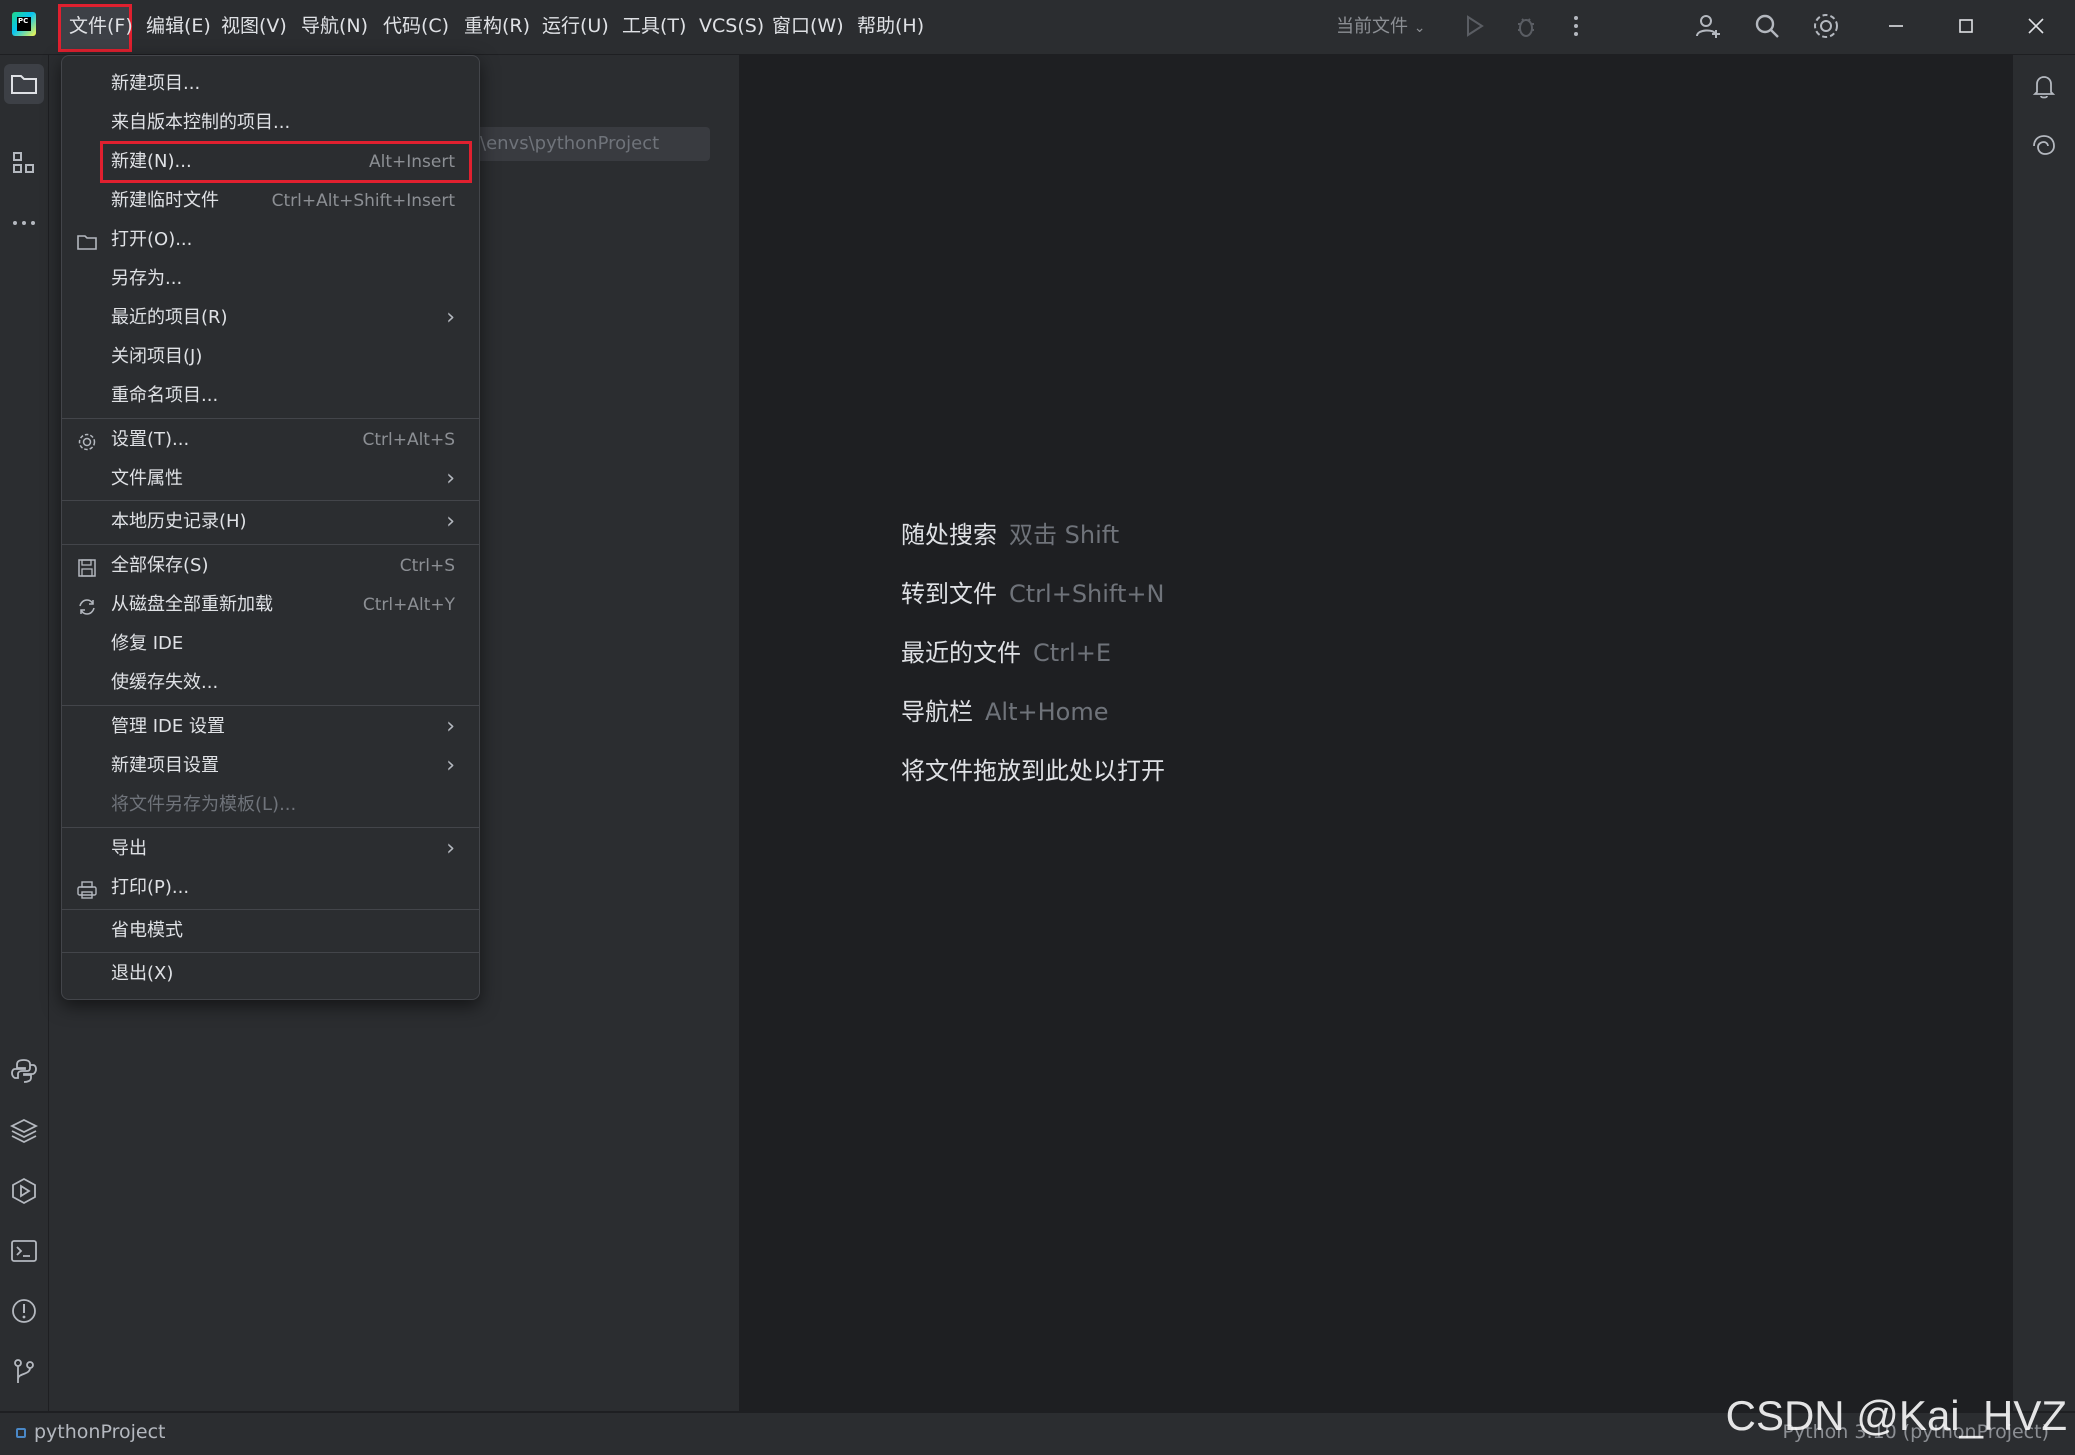 Image resolution: width=2075 pixels, height=1455 pixels. I want to click on menu-item-power-save-mode: 省电模式, so click(270, 931).